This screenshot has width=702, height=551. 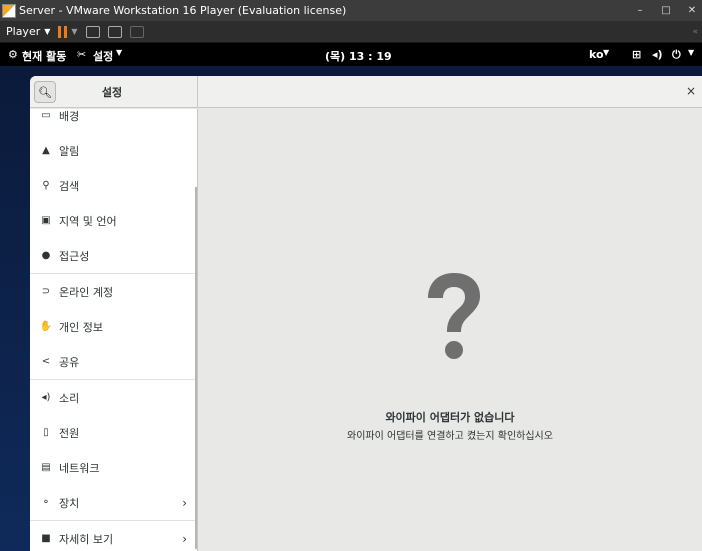 What do you see at coordinates (666, 10) in the screenshot?
I see `maximize-button: □` at bounding box center [666, 10].